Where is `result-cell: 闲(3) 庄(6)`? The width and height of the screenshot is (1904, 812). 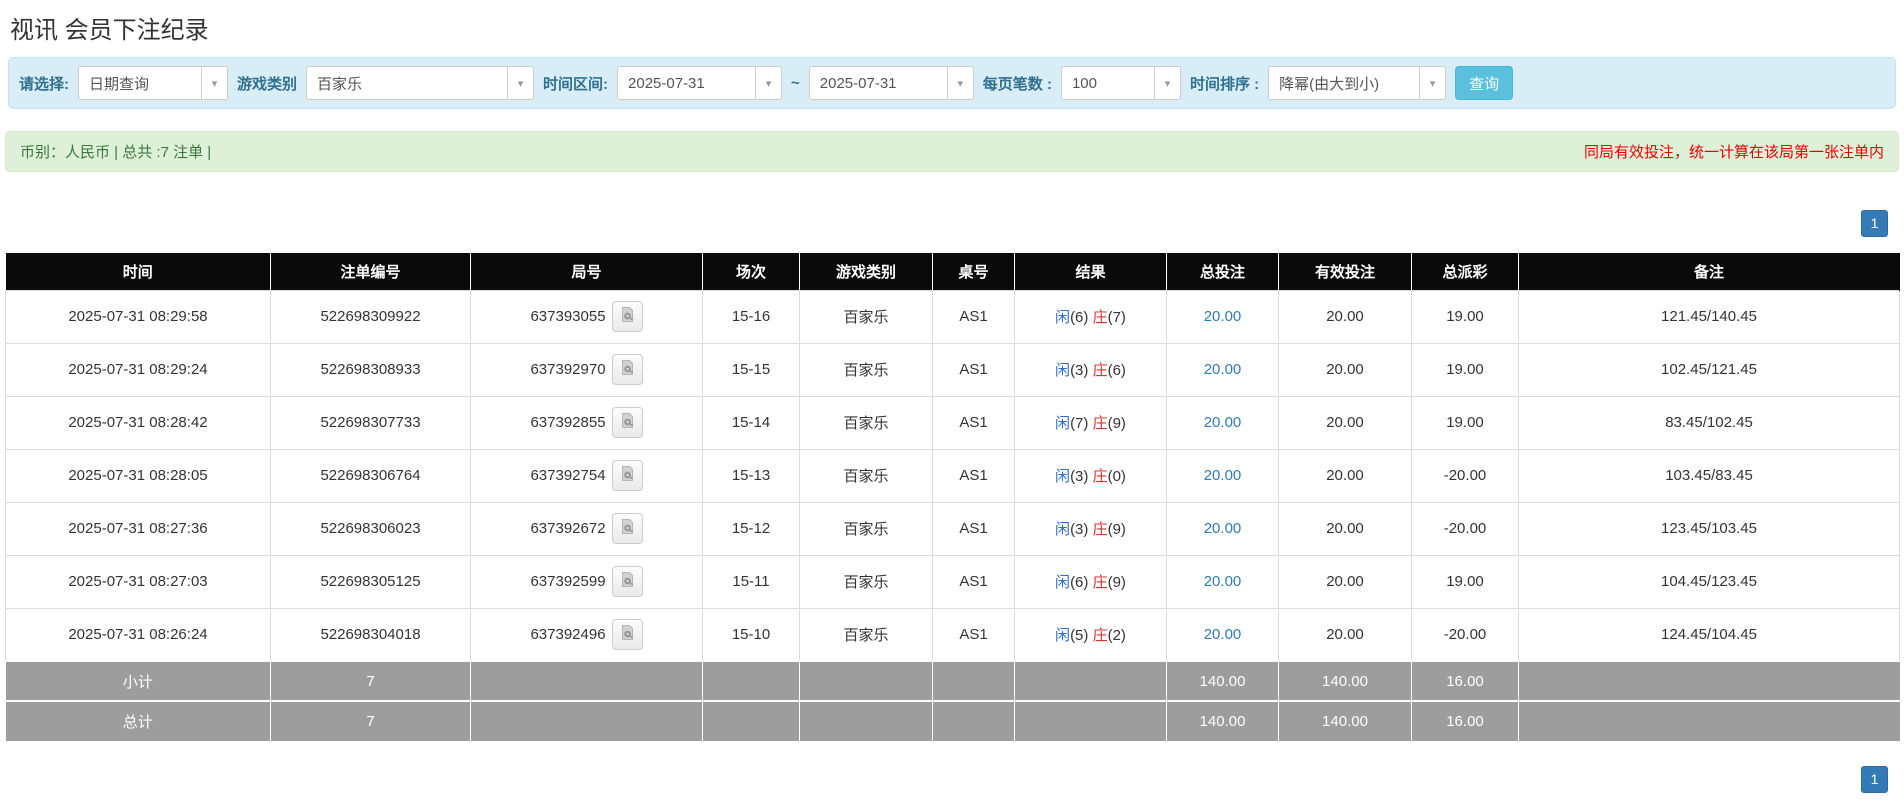
result-cell: 闲(3) 庄(6) is located at coordinates (1090, 369).